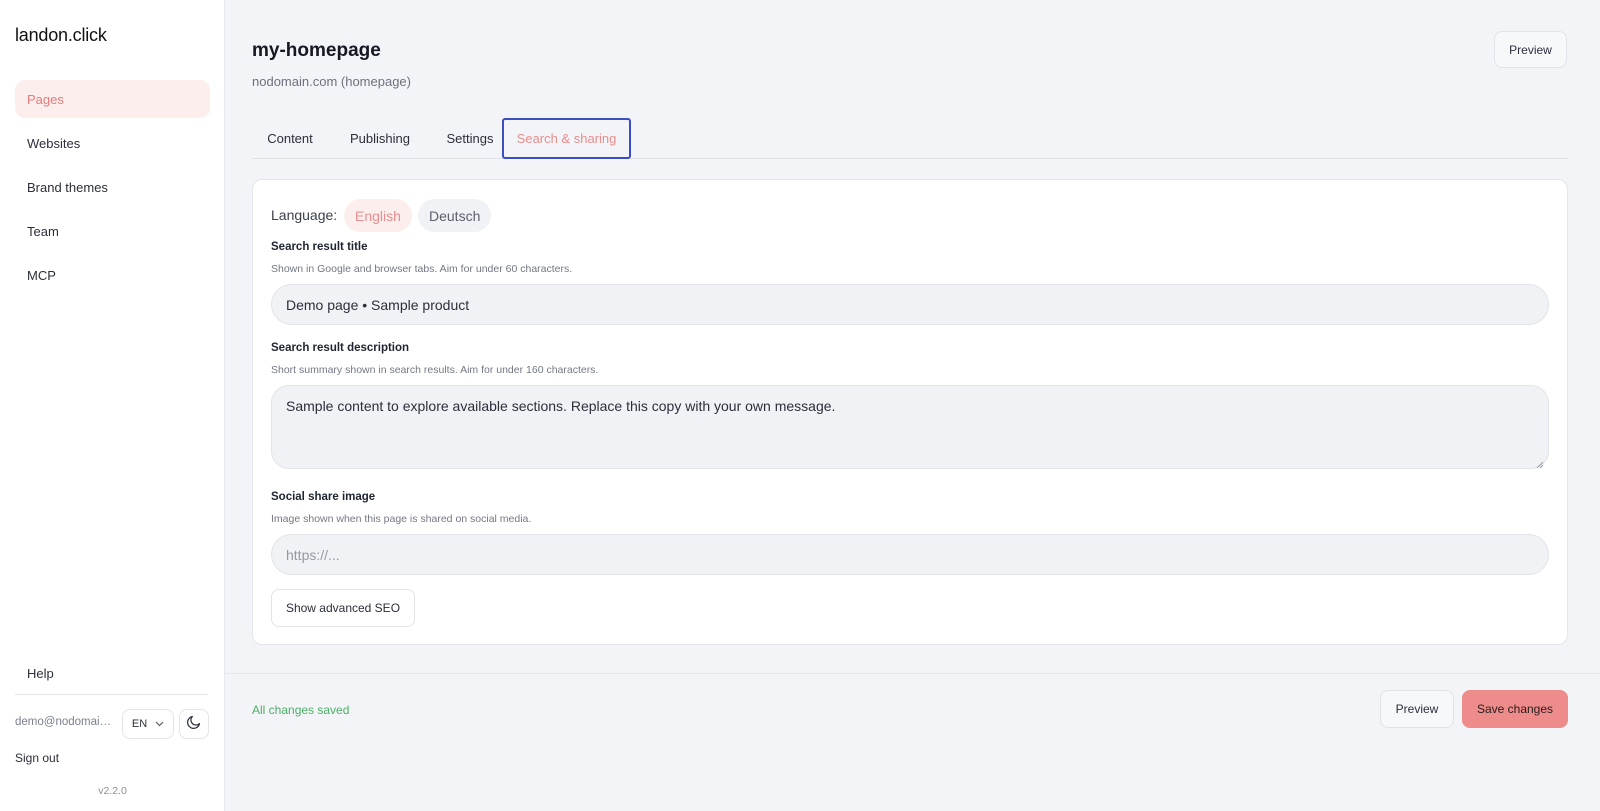 The image size is (1600, 811). What do you see at coordinates (323, 497) in the screenshot?
I see `social-image-label: Social share image` at bounding box center [323, 497].